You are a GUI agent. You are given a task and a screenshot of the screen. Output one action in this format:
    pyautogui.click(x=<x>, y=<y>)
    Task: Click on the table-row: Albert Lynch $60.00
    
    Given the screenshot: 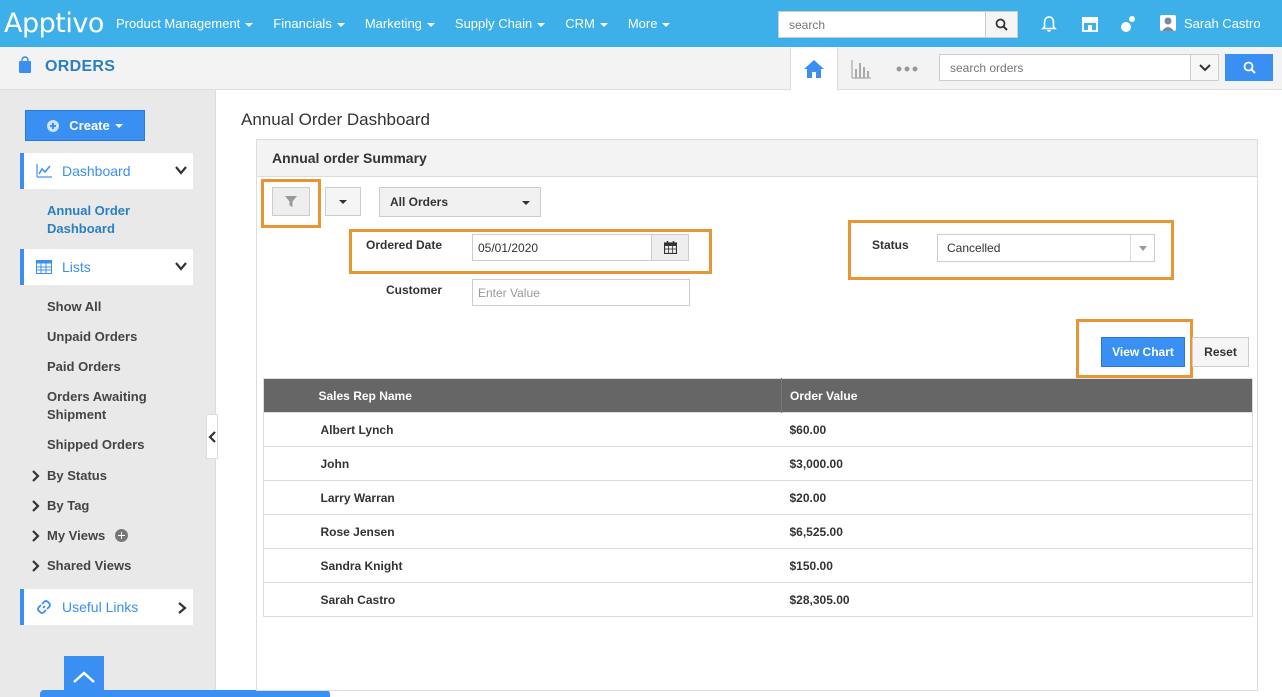 What is the action you would take?
    pyautogui.click(x=758, y=429)
    